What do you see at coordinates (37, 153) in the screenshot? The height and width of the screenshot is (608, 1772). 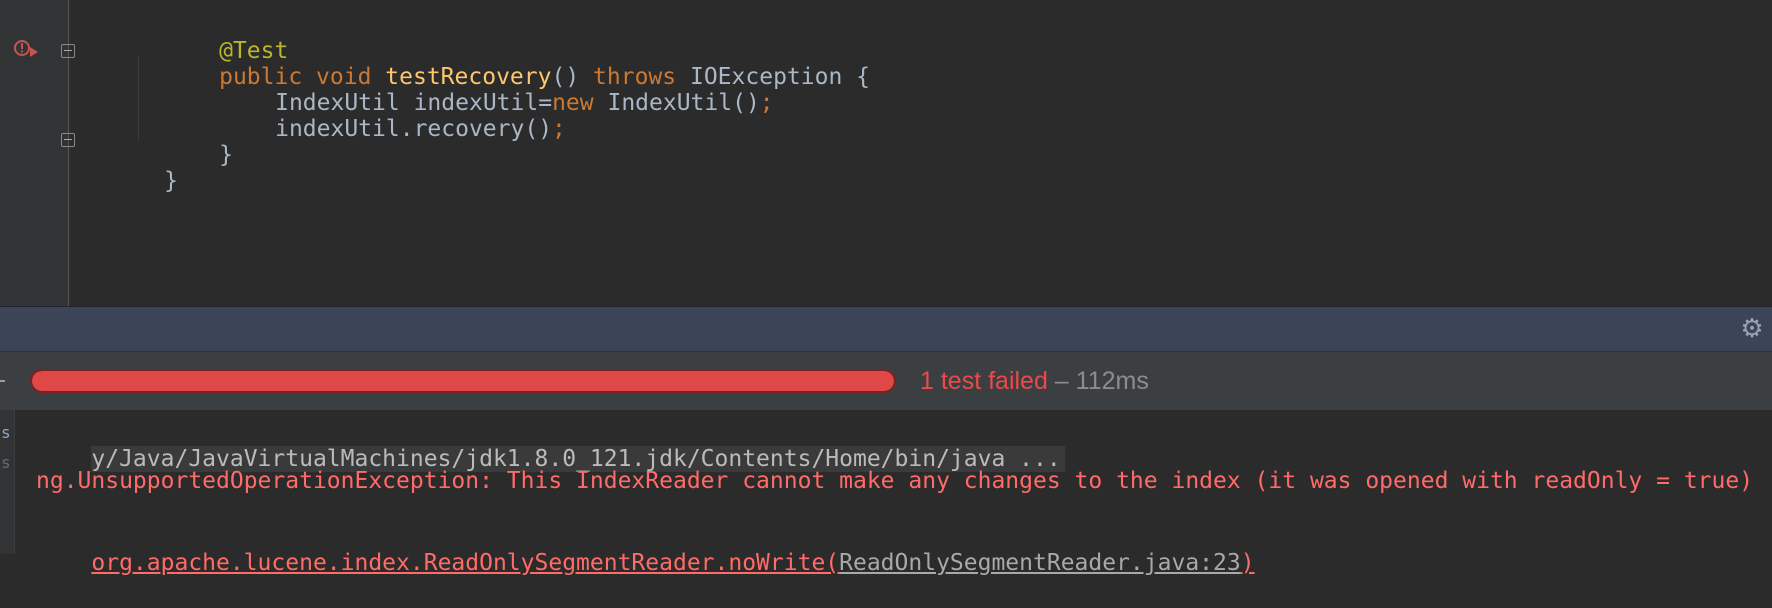 I see `editor-gutter` at bounding box center [37, 153].